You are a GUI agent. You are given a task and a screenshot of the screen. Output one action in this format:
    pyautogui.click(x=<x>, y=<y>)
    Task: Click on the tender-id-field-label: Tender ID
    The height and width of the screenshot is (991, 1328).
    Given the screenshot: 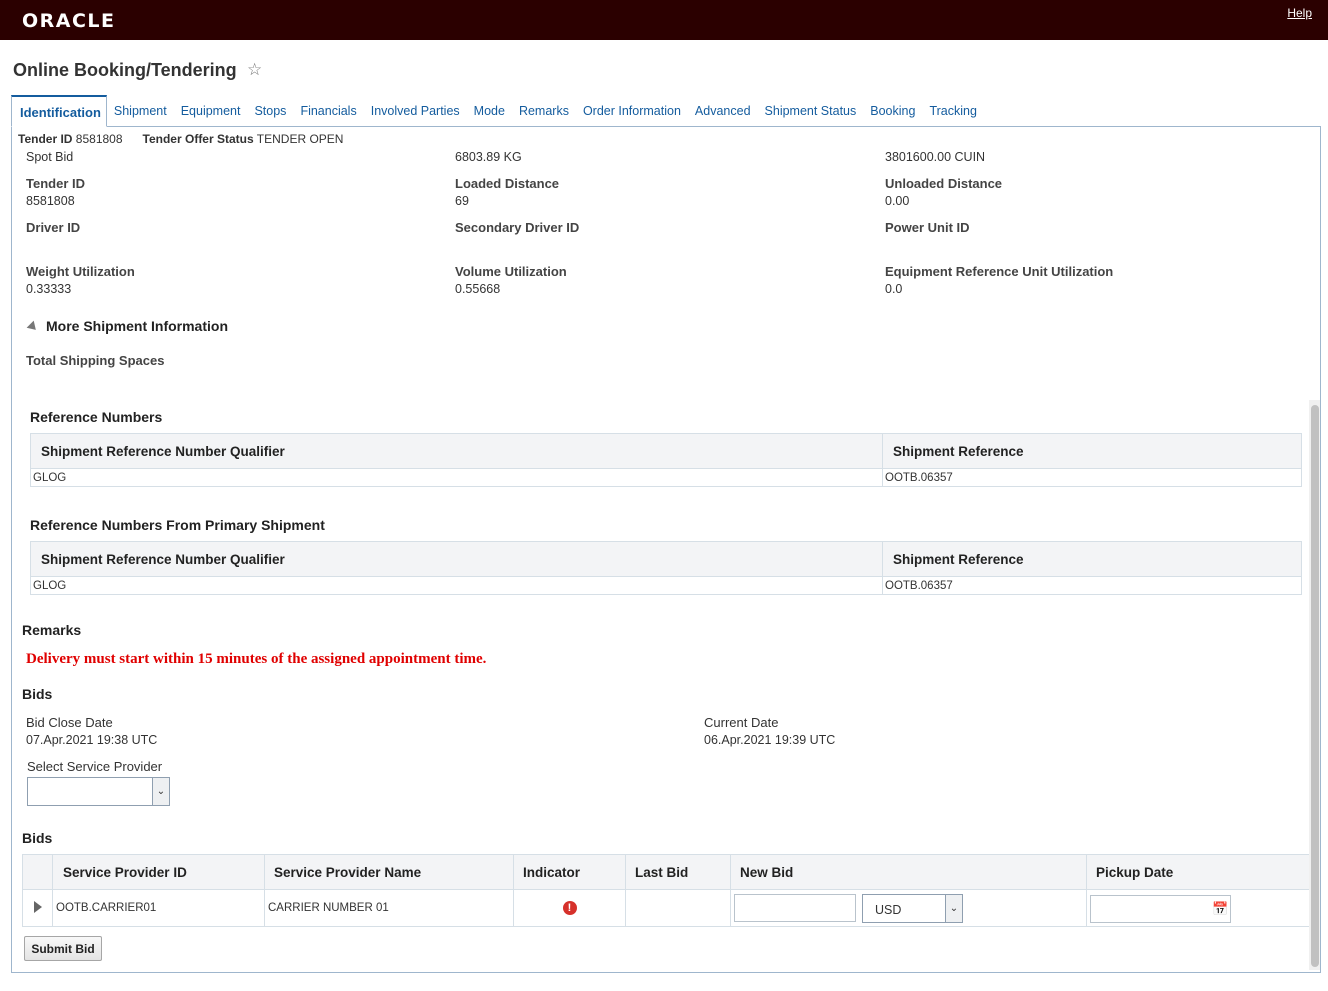 What is the action you would take?
    pyautogui.click(x=55, y=183)
    